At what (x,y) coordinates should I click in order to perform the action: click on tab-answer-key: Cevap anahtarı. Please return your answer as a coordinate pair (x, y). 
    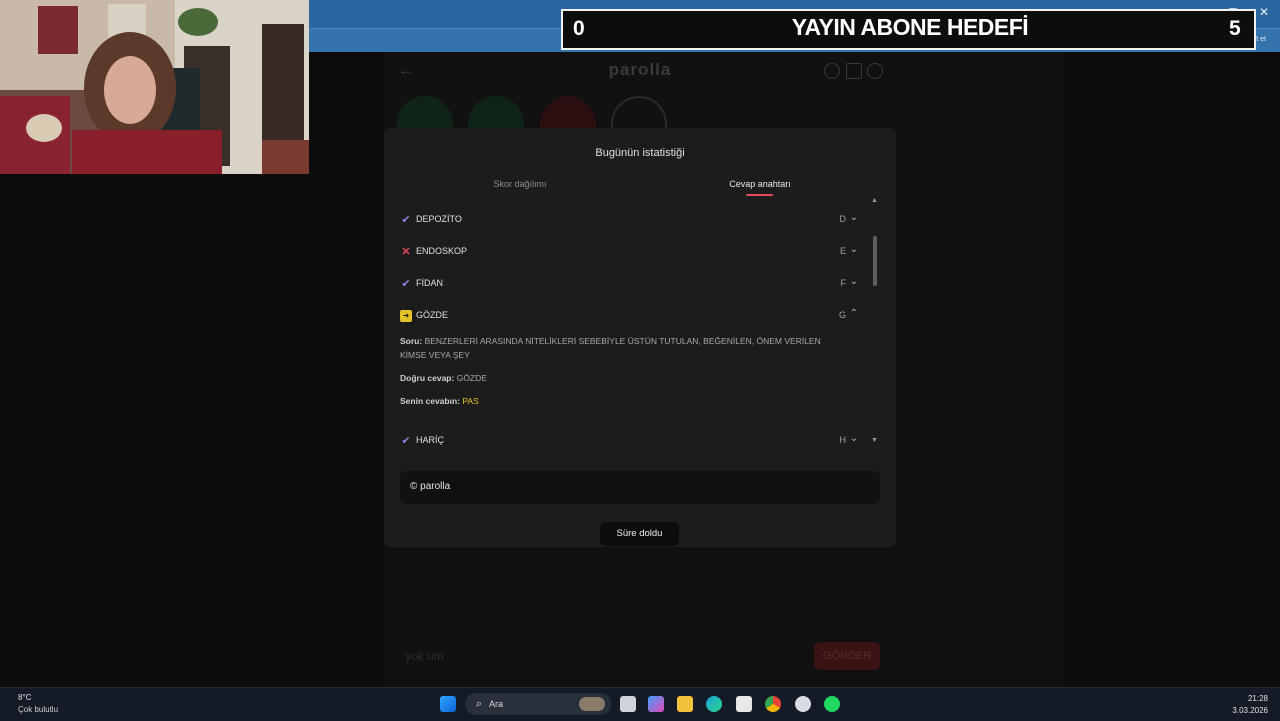
    Looking at the image, I should click on (760, 184).